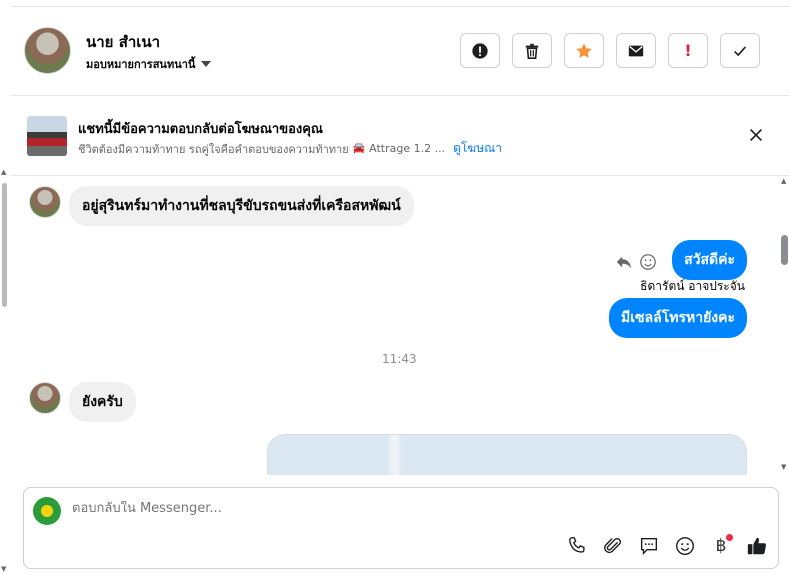  Describe the element at coordinates (784, 250) in the screenshot. I see `thread-scrollbar-thumb` at that location.